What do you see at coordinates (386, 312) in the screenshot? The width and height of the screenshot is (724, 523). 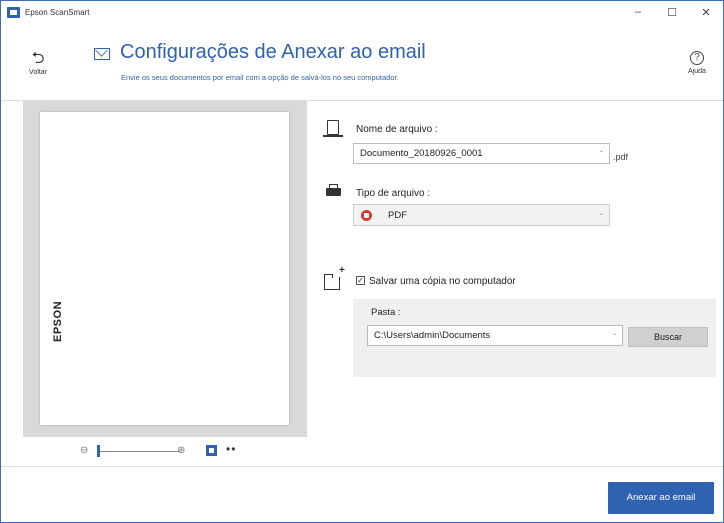 I see `folder-label: Pasta :` at bounding box center [386, 312].